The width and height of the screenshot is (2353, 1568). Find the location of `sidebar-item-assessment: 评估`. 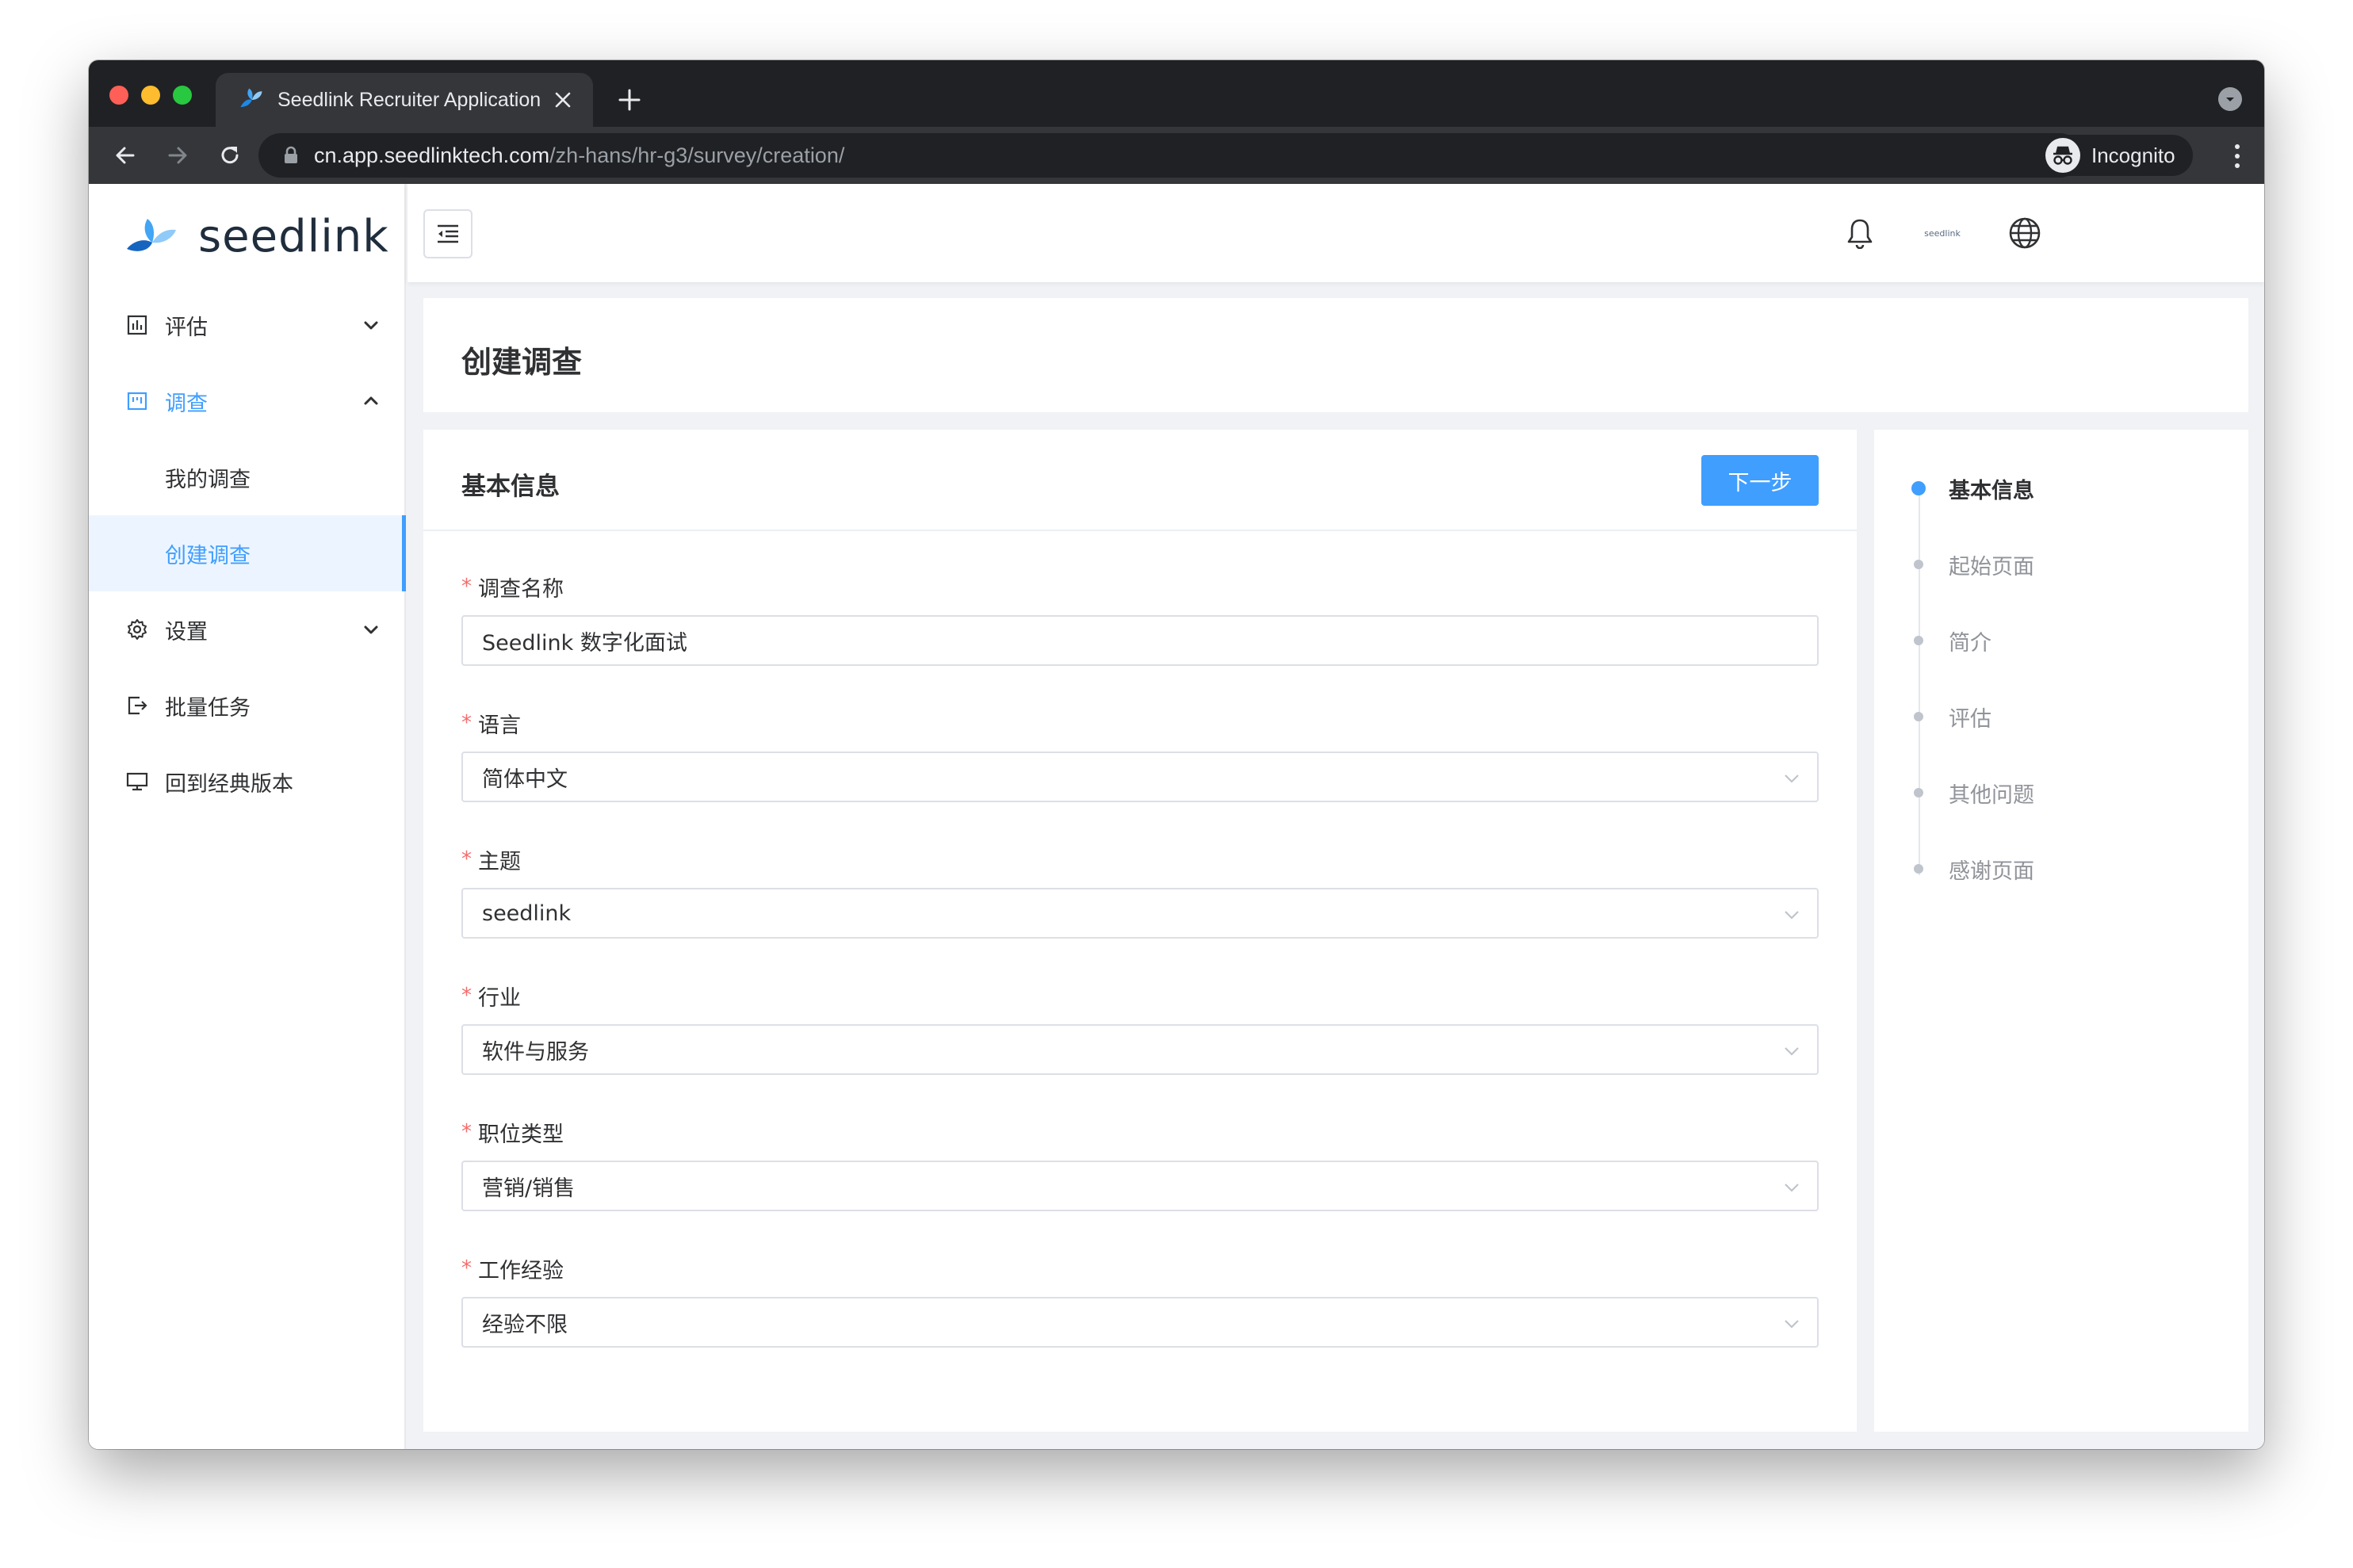

sidebar-item-assessment: 评估 is located at coordinates (247, 325).